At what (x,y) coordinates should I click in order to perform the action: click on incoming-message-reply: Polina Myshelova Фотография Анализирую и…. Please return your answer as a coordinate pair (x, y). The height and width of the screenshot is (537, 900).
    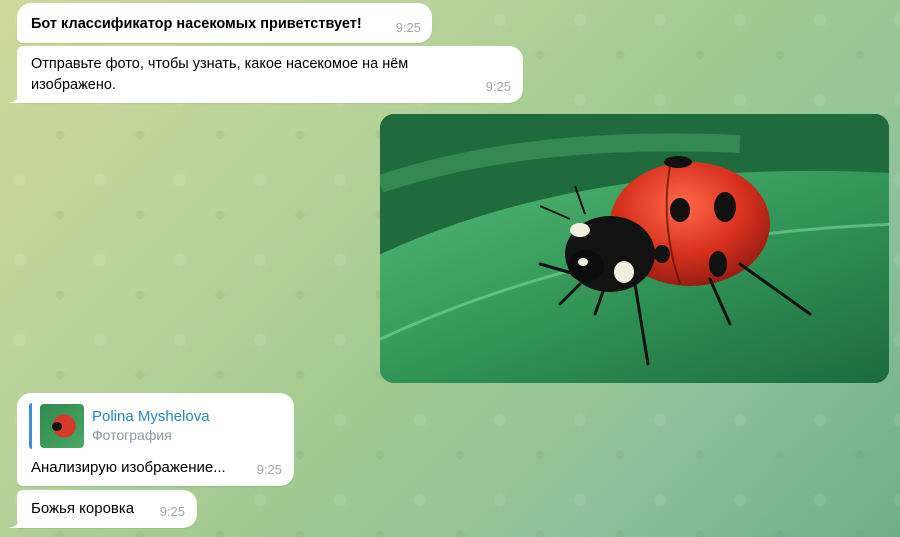
    Looking at the image, I should click on (155, 439).